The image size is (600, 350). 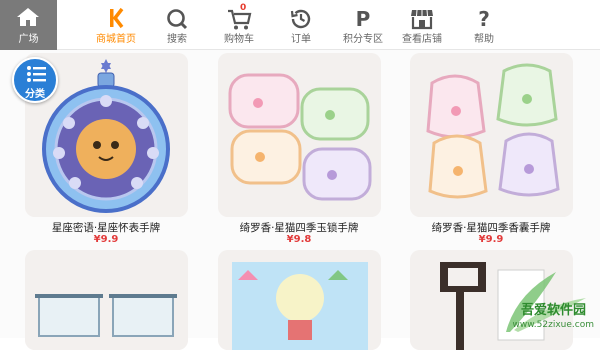 I want to click on history-icon, so click(x=300, y=19).